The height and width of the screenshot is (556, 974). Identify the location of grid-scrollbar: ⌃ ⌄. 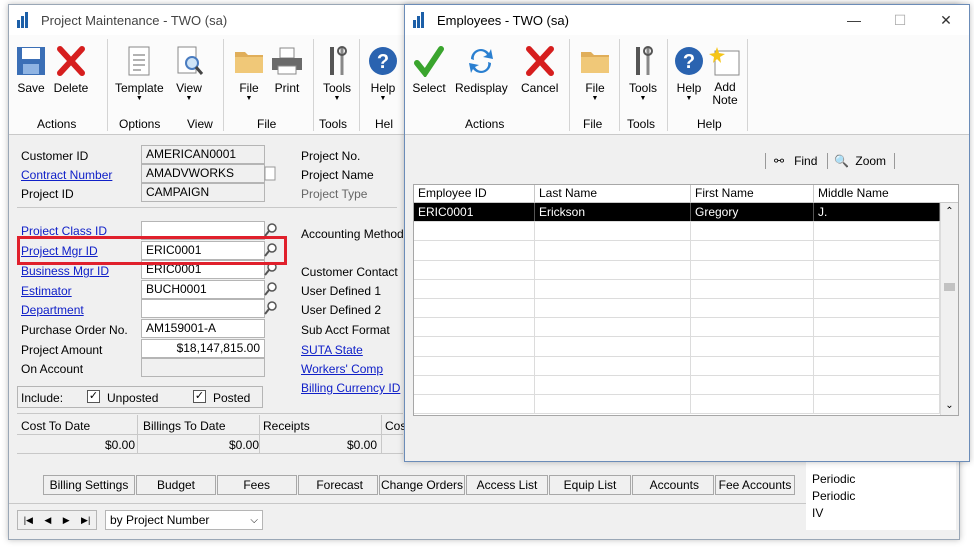
(949, 309).